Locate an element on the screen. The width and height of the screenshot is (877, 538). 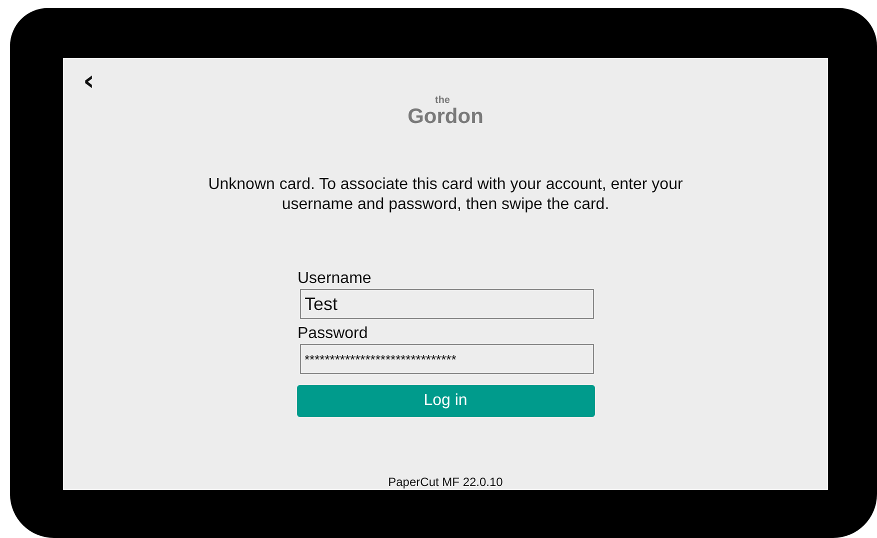
username-field: Test is located at coordinates (447, 304).